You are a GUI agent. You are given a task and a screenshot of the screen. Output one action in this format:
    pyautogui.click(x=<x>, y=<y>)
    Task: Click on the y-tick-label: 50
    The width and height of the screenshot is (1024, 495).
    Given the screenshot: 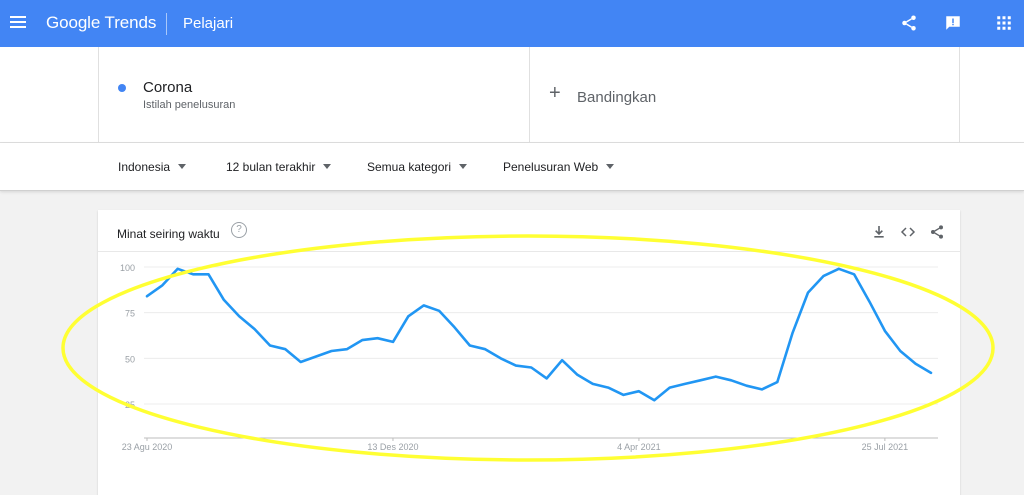 What is the action you would take?
    pyautogui.click(x=130, y=359)
    